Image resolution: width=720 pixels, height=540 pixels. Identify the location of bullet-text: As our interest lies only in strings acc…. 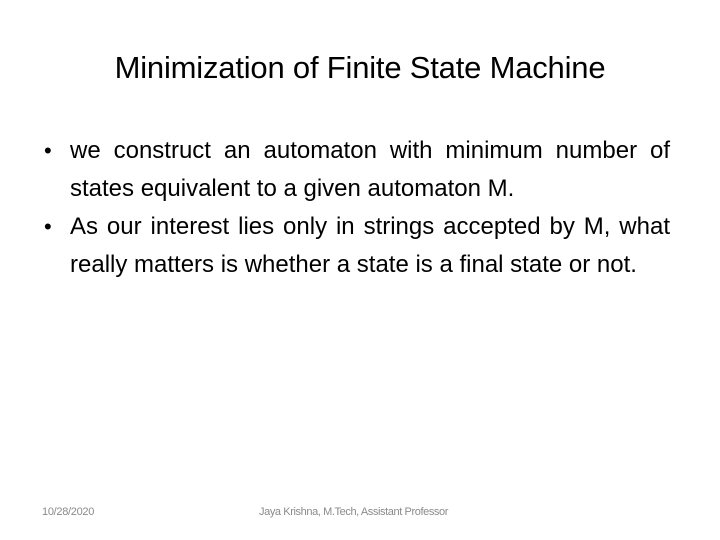
(370, 245).